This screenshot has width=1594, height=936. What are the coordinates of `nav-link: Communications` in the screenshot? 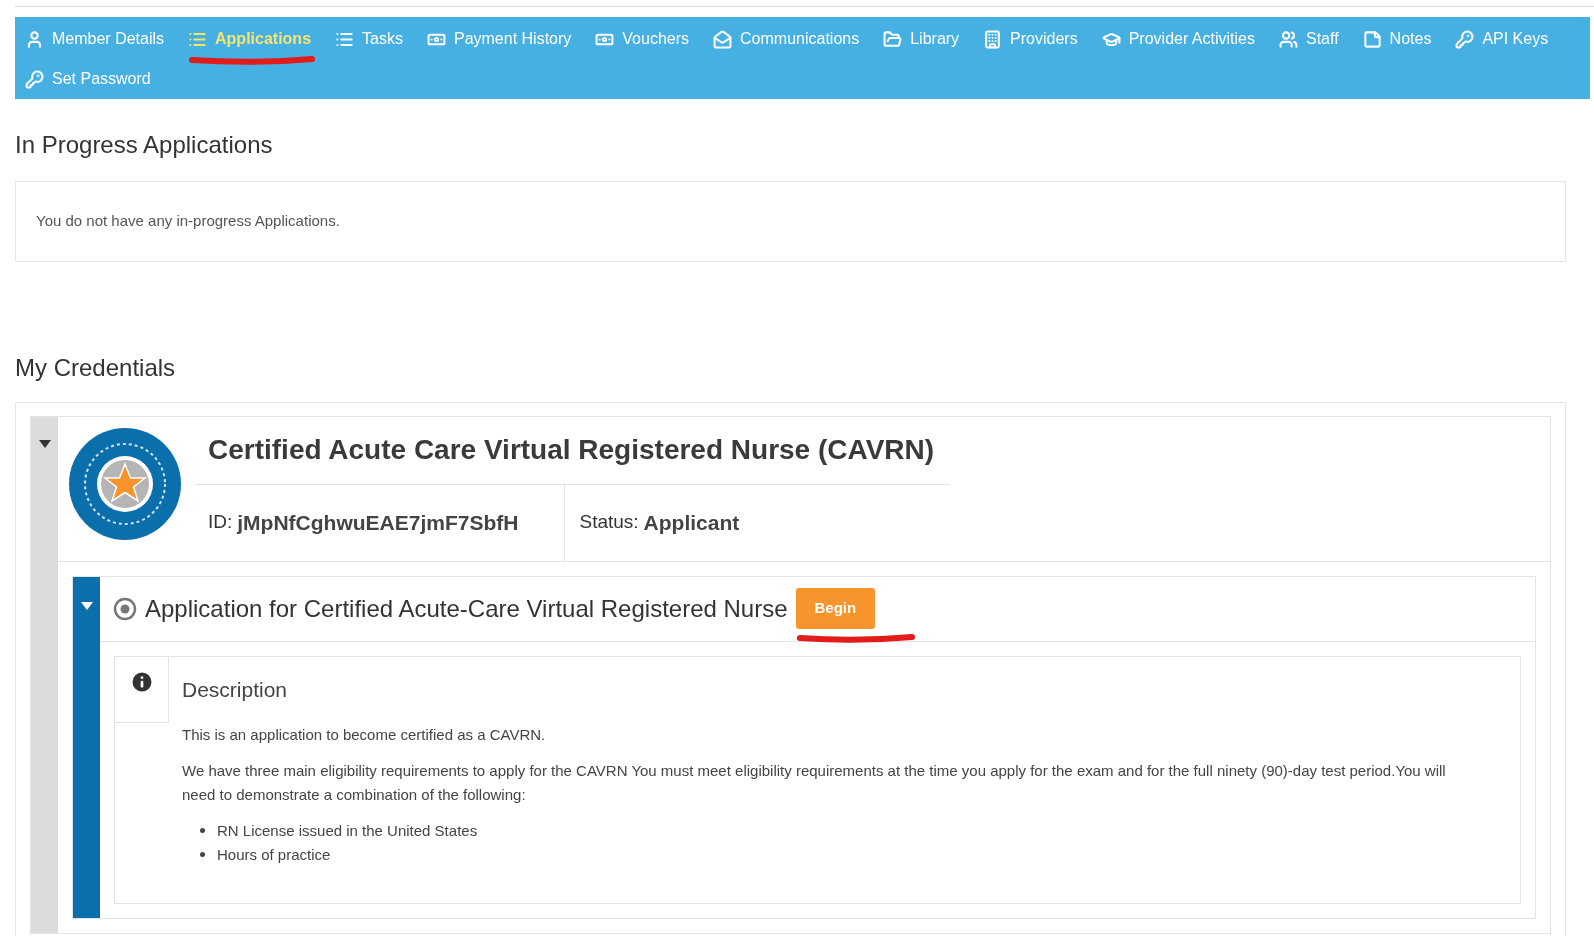 It's located at (786, 39).